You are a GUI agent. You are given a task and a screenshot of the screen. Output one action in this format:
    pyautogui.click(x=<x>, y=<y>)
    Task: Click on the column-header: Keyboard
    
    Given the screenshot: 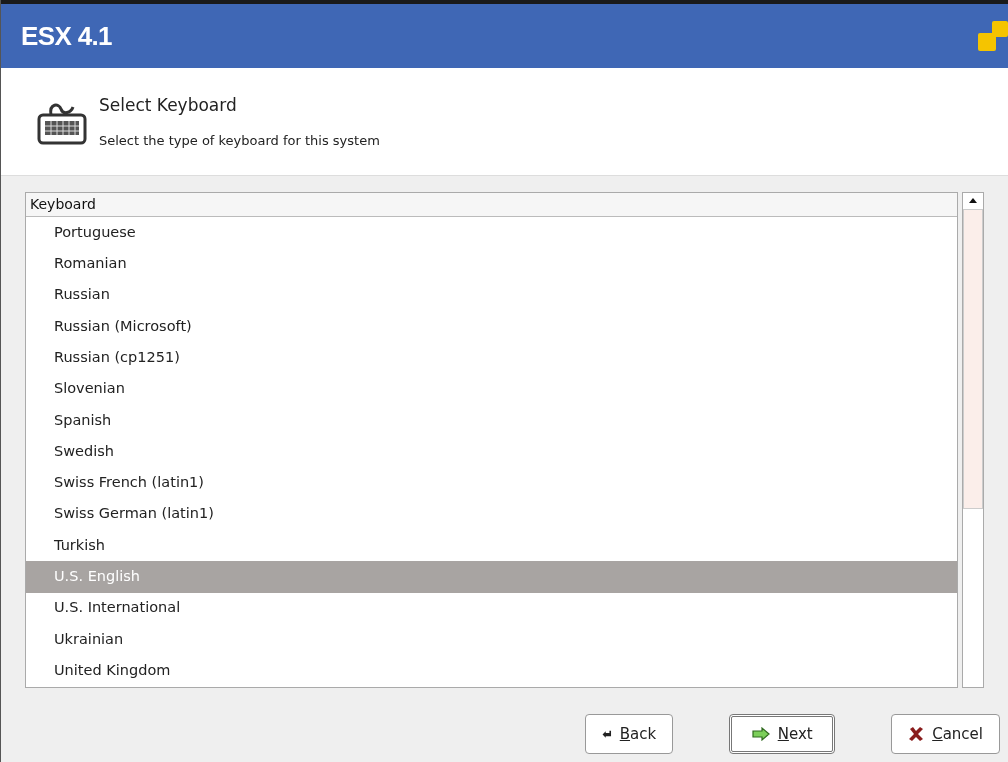 What is the action you would take?
    pyautogui.click(x=491, y=205)
    